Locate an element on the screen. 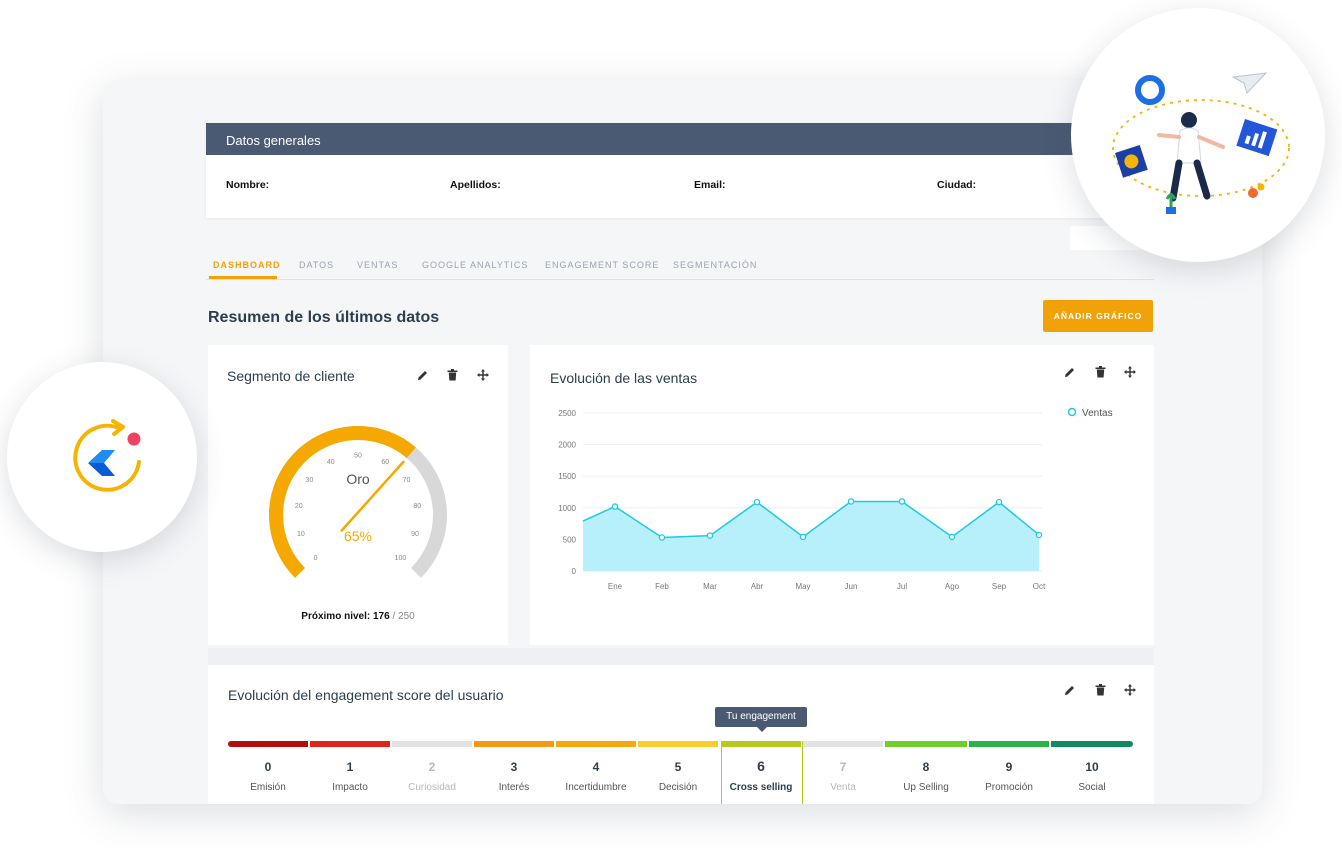 Image resolution: width=1342 pixels, height=848 pixels. engagement-stage-label: Promoción is located at coordinates (1009, 787).